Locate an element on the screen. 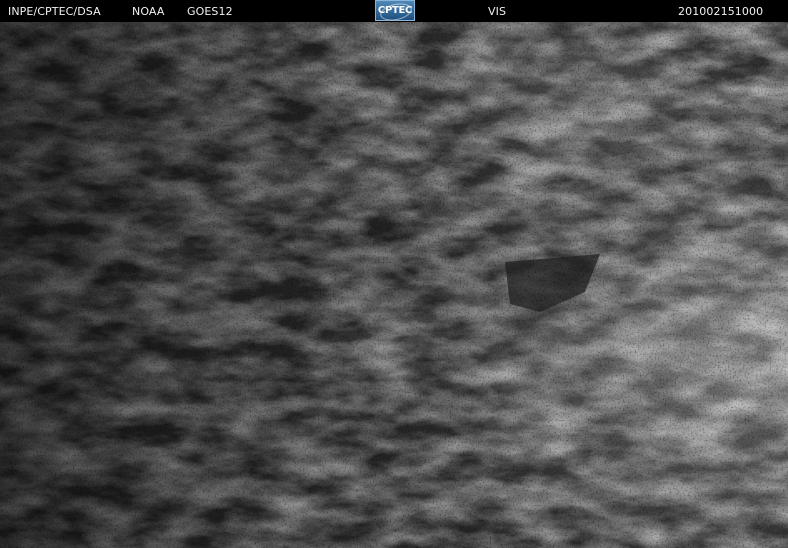 The height and width of the screenshot is (548, 788). institution-label: INPE/CPTEC/DSA is located at coordinates (54, 11).